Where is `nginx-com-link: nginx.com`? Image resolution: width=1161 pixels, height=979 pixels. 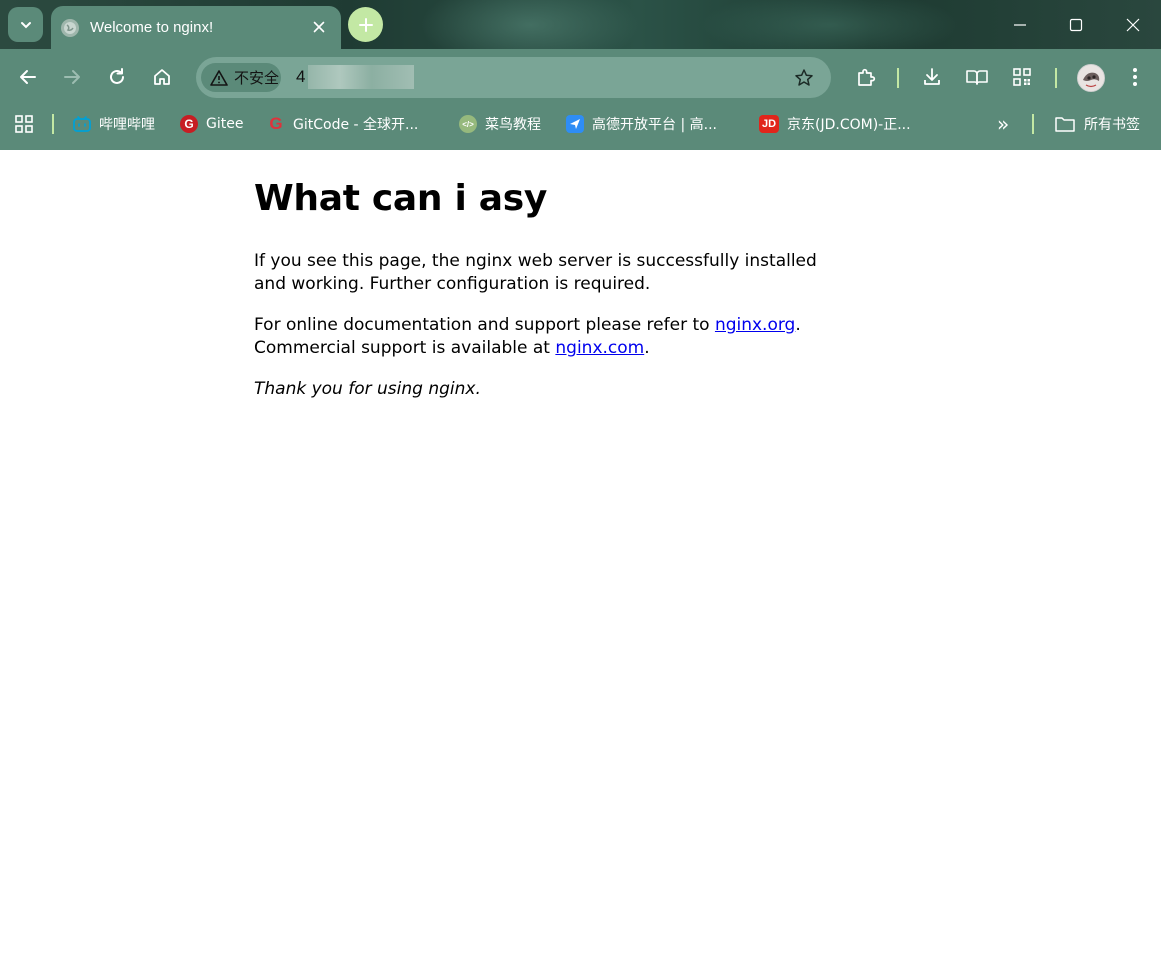
nginx-com-link: nginx.com is located at coordinates (599, 348).